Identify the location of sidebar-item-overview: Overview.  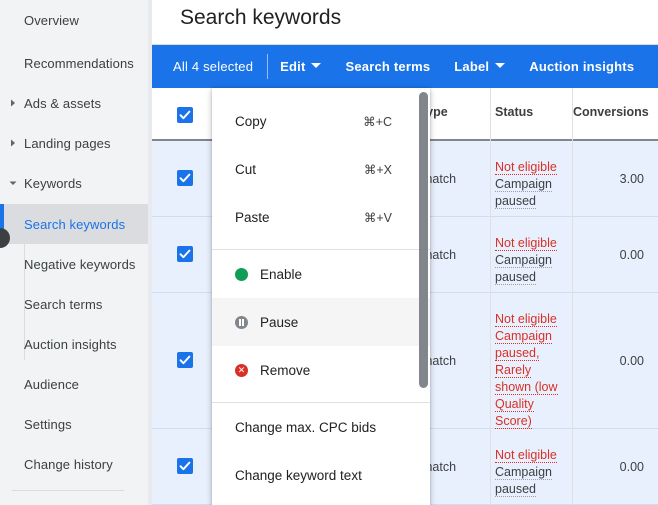
(74, 20).